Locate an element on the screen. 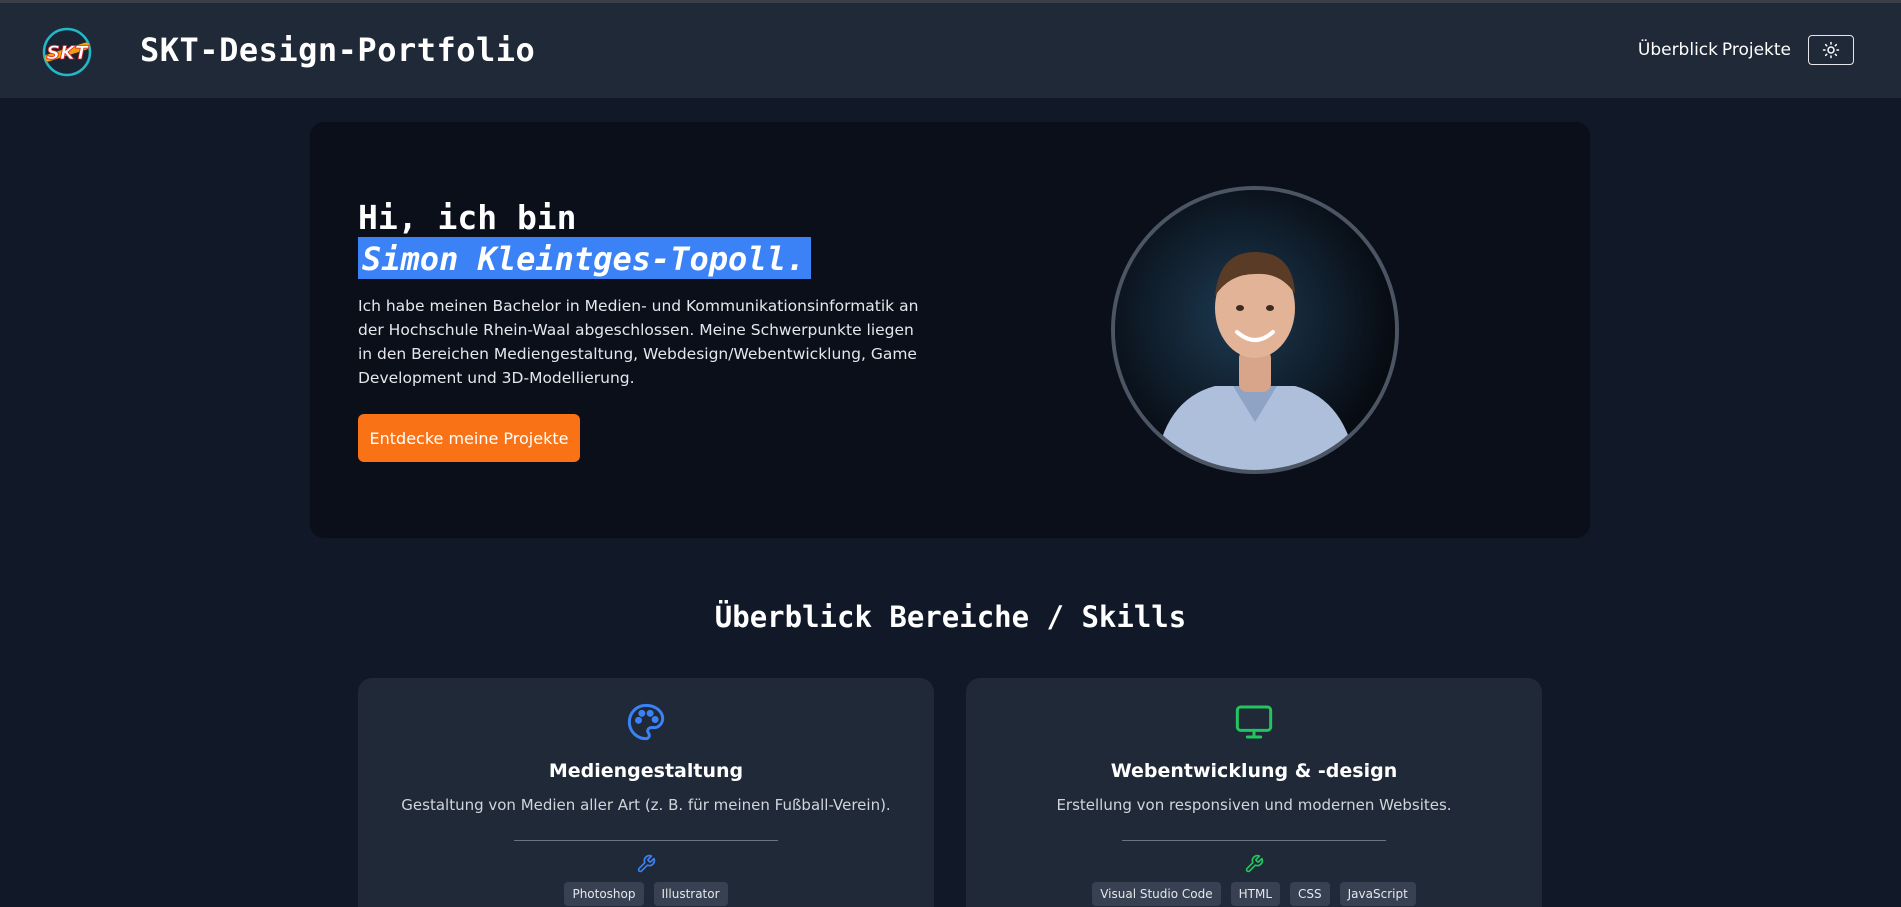 The width and height of the screenshot is (1901, 907). sun-icon is located at coordinates (1831, 50).